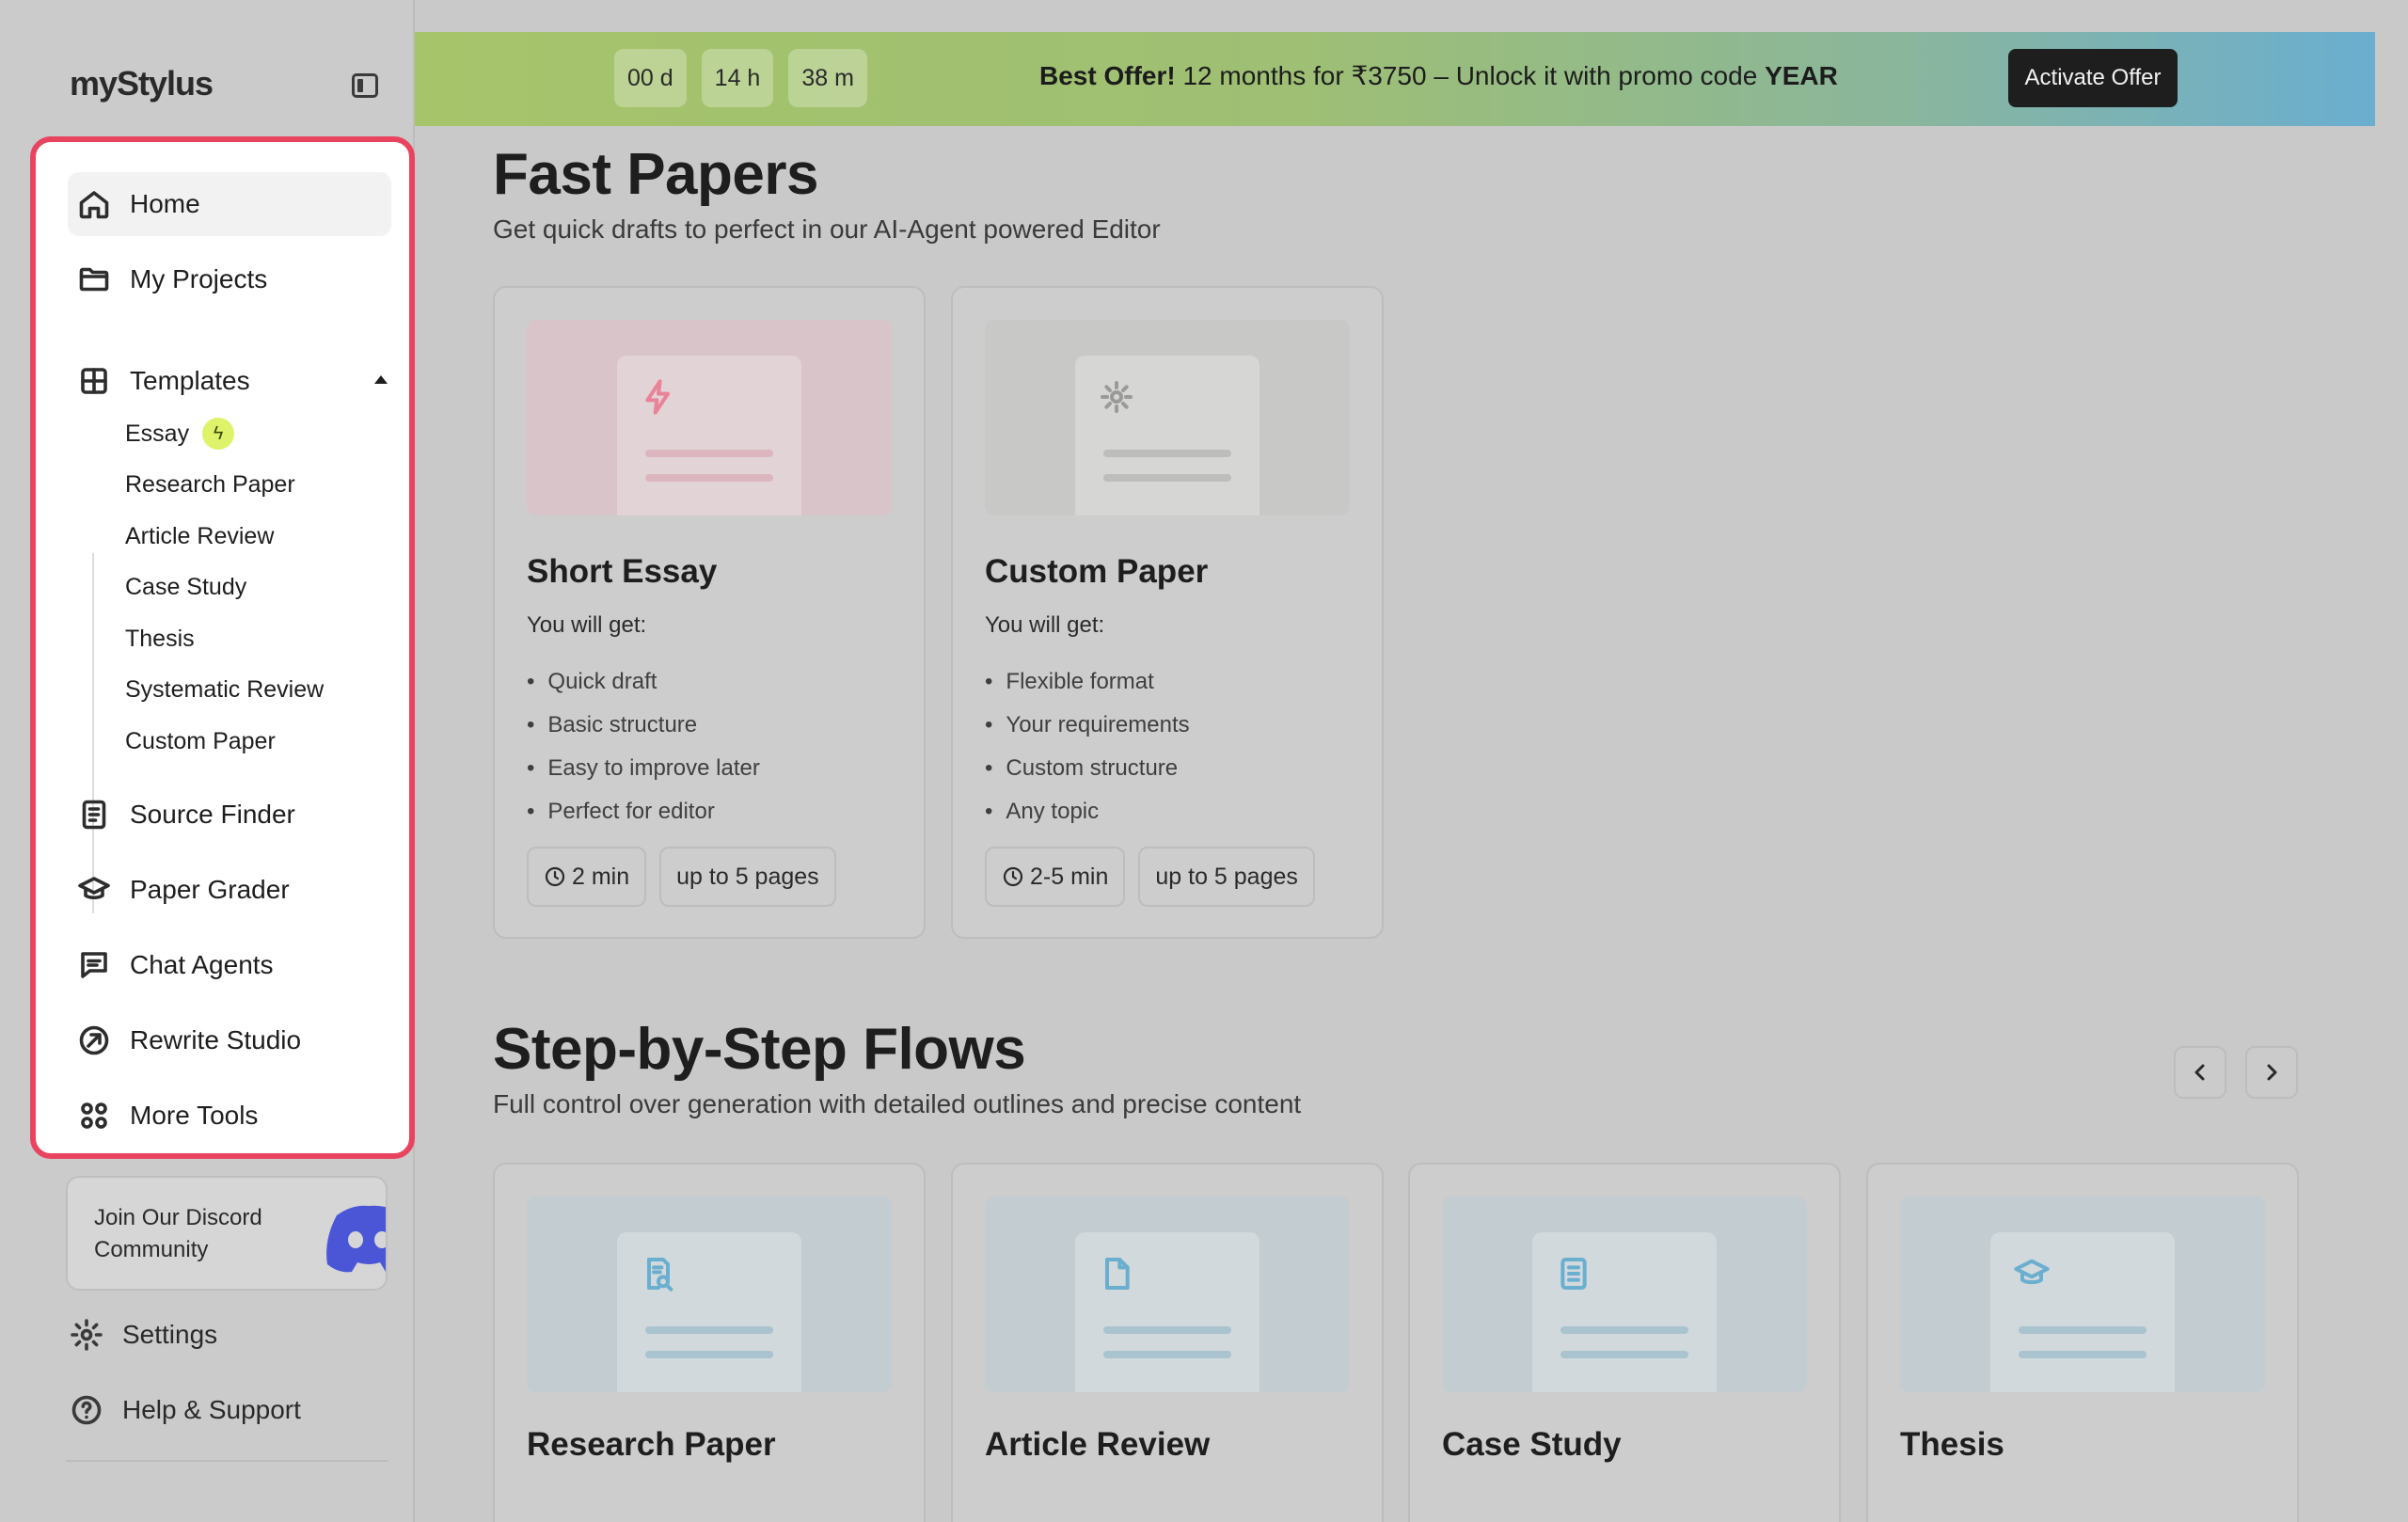  I want to click on list-item: Custom structure, so click(1088, 768).